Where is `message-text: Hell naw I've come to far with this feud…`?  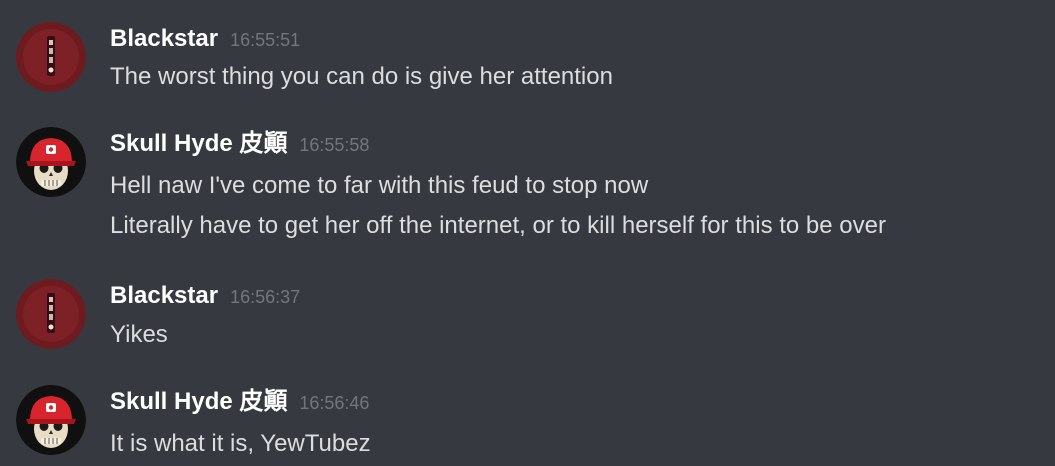
message-text: Hell naw I've come to far with this feud… is located at coordinates (379, 185).